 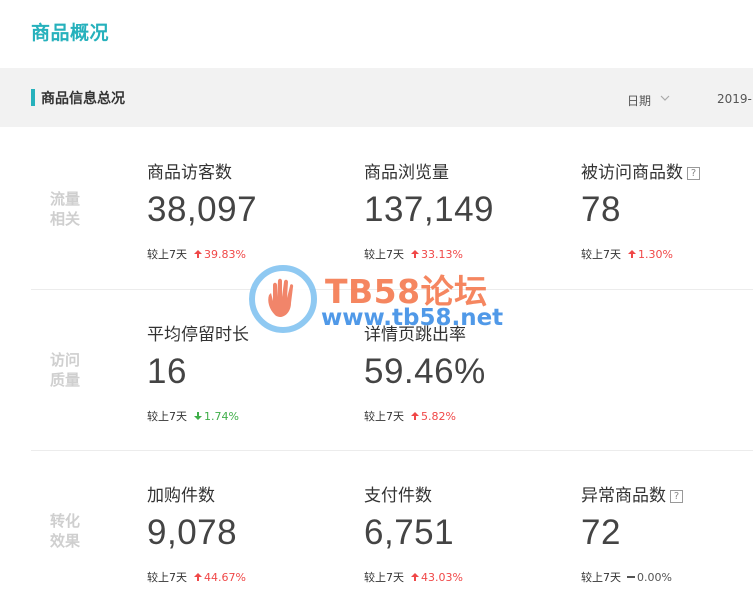 I want to click on group-label: 流量 相关, so click(x=65, y=209).